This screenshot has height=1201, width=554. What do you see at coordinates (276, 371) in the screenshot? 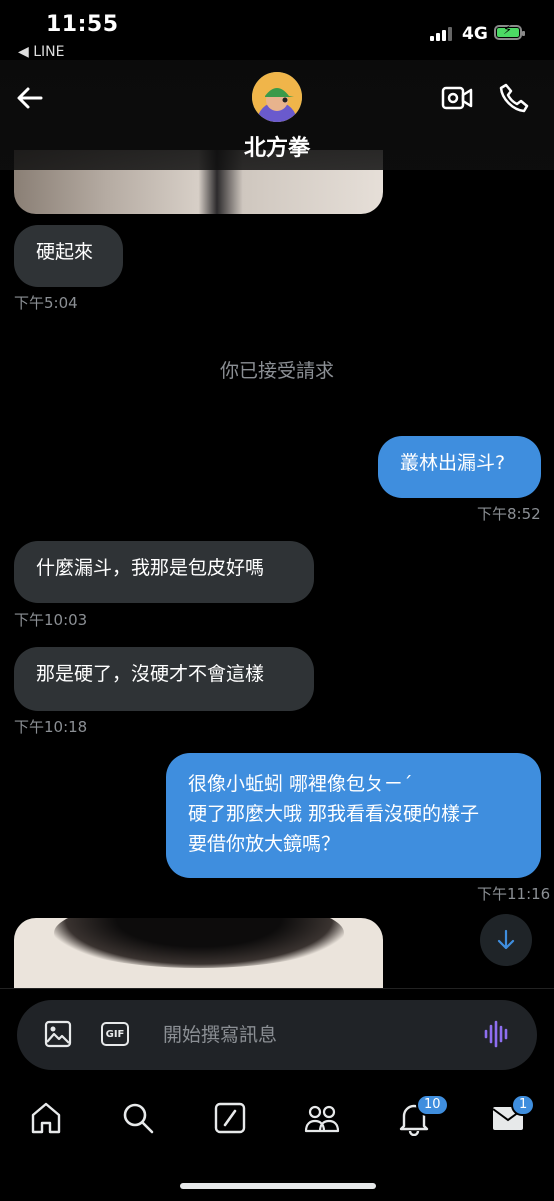
I see `system-message: 你已接受請求` at bounding box center [276, 371].